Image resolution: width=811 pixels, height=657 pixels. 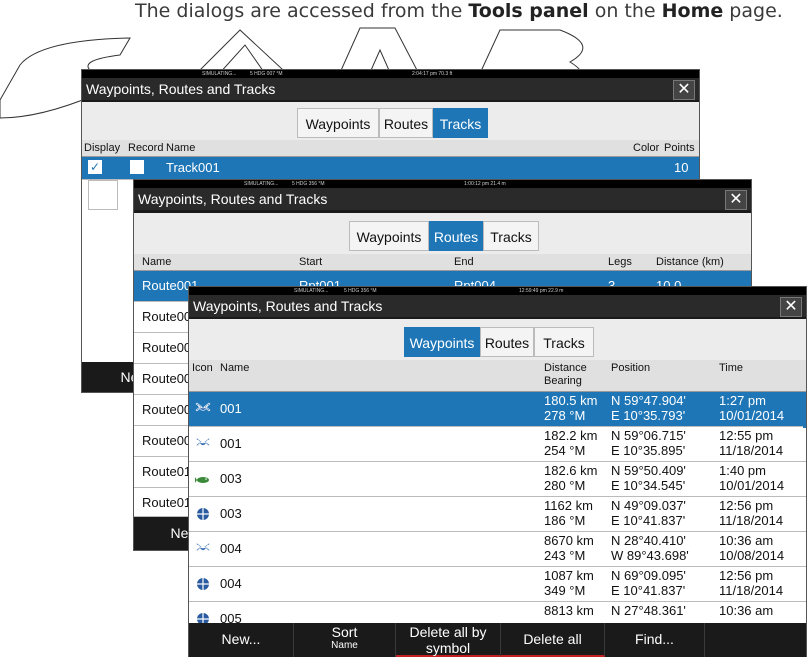 What do you see at coordinates (646, 148) in the screenshot?
I see `header-color: Color` at bounding box center [646, 148].